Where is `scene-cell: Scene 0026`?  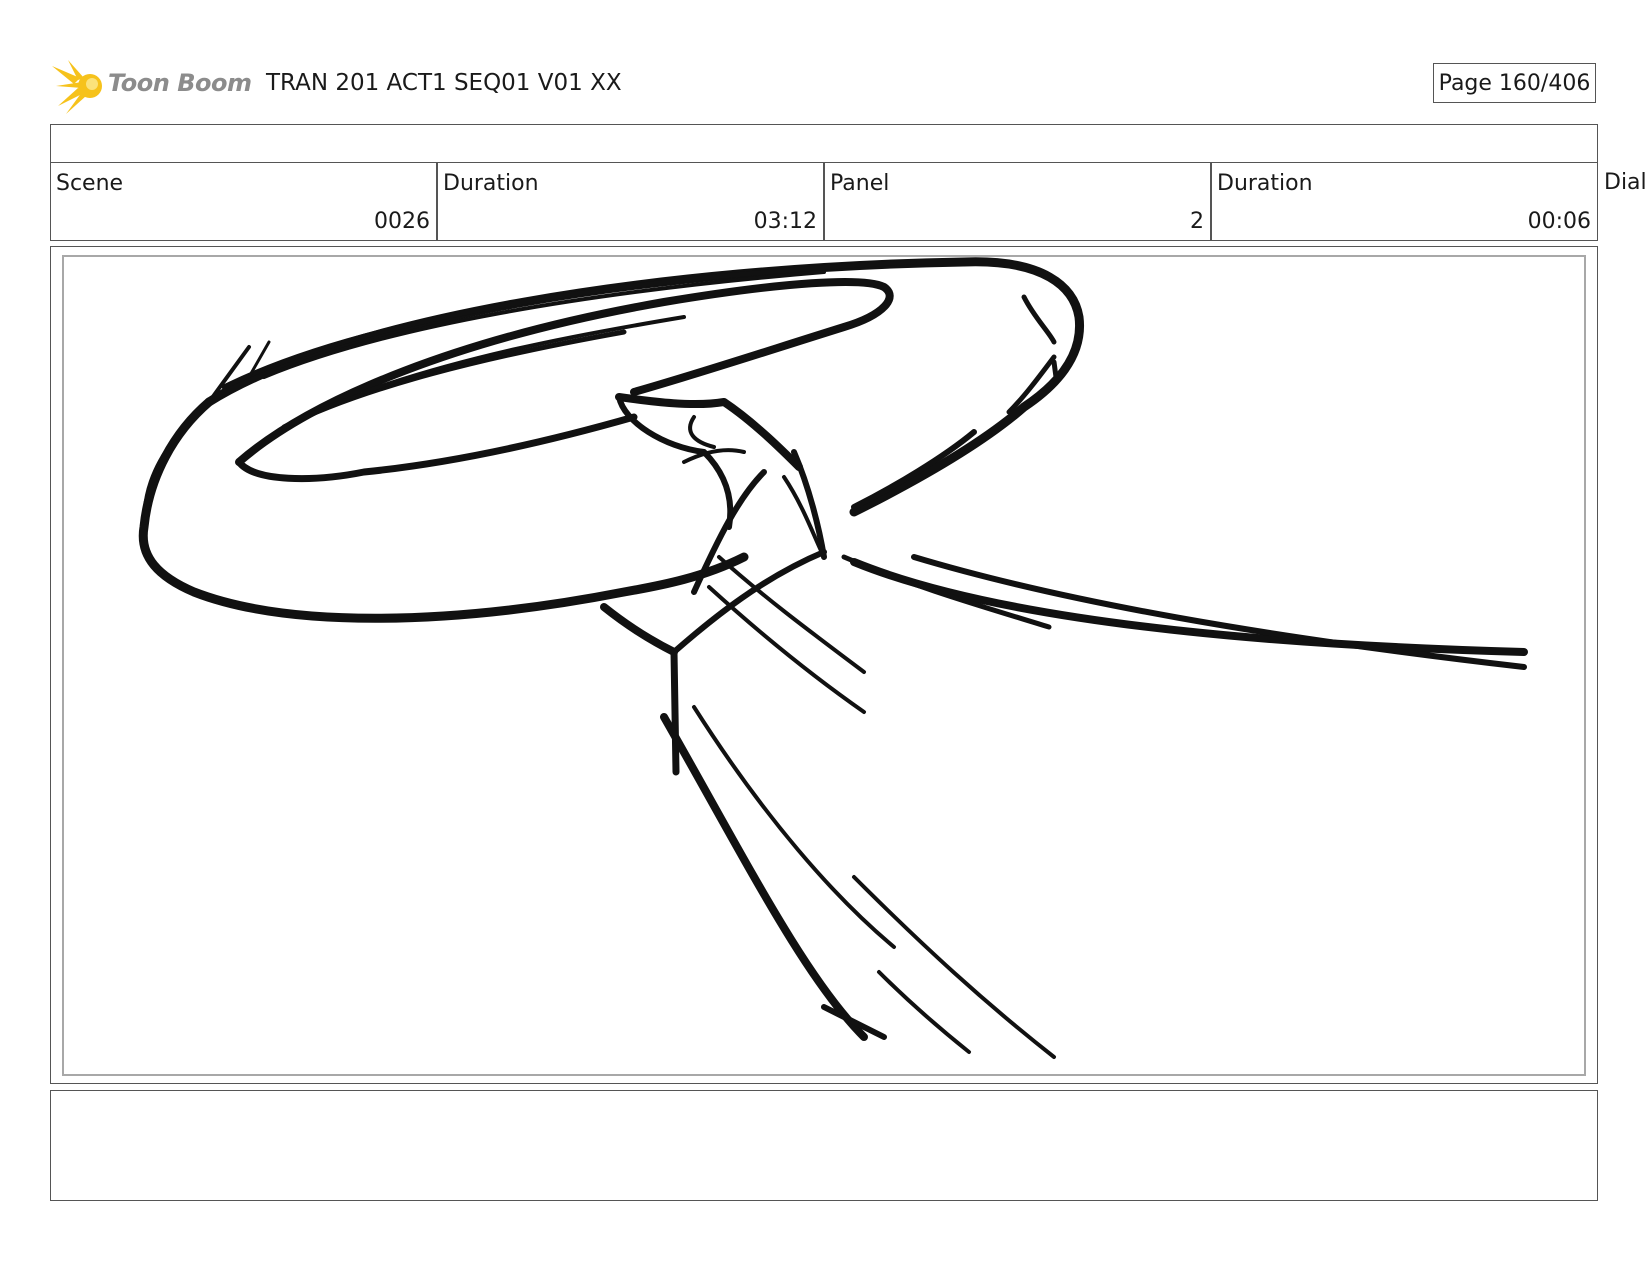
scene-cell: Scene 0026 is located at coordinates (243, 201).